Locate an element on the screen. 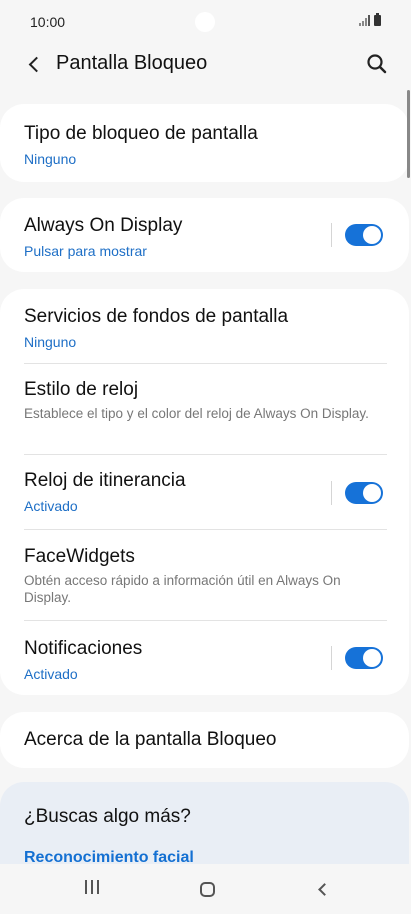 This screenshot has height=914, width=411. front-camera is located at coordinates (205, 22).